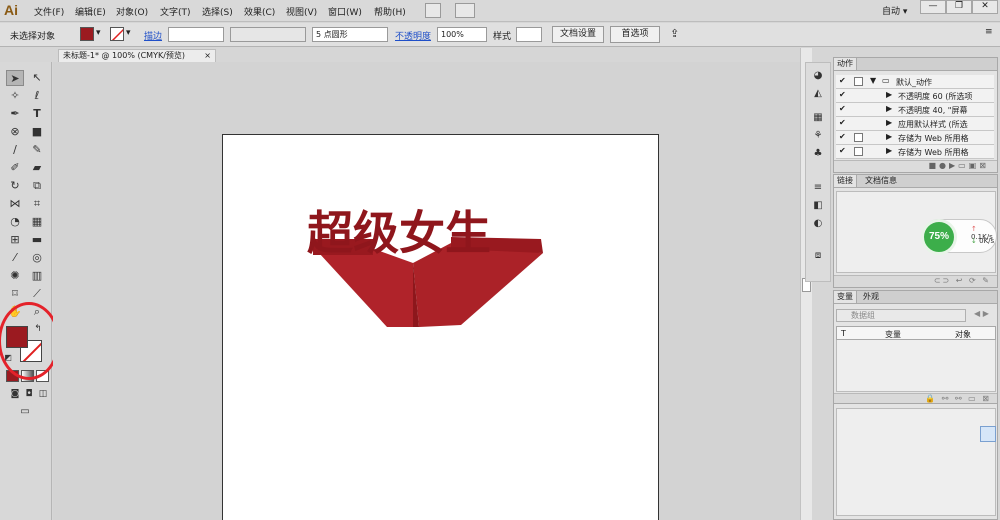  Describe the element at coordinates (390, 11) in the screenshot. I see `menu-help: 帮助(H)` at that location.